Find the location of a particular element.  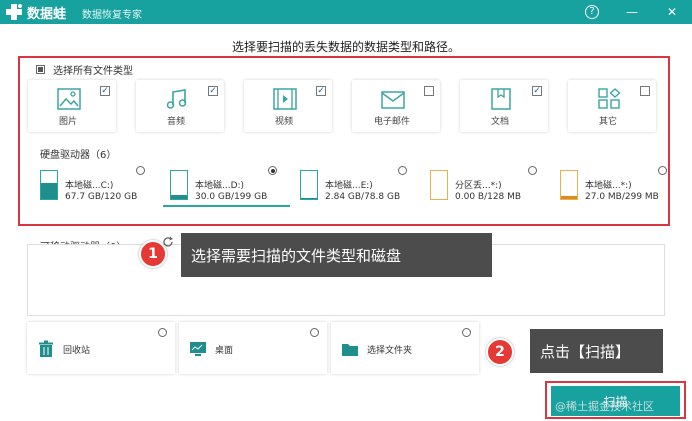

filetype-card-document: ✓ 文档 is located at coordinates (504, 106).